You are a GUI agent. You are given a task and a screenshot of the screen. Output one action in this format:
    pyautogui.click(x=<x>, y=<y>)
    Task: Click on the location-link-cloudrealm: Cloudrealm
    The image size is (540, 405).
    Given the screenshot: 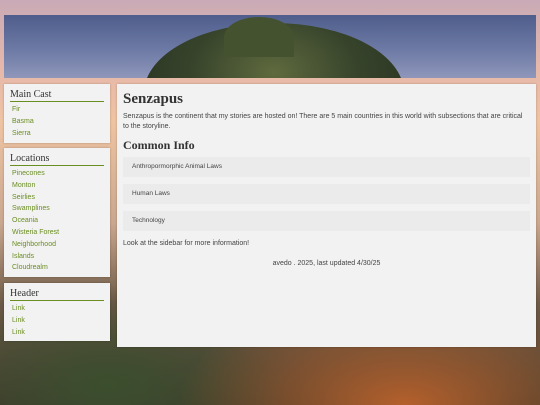 What is the action you would take?
    pyautogui.click(x=57, y=268)
    